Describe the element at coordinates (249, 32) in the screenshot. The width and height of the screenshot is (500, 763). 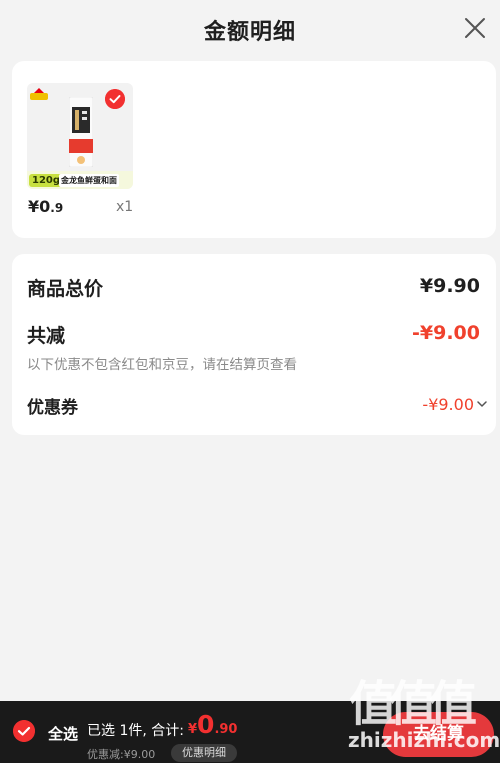
I see `page-title: 金额明细` at that location.